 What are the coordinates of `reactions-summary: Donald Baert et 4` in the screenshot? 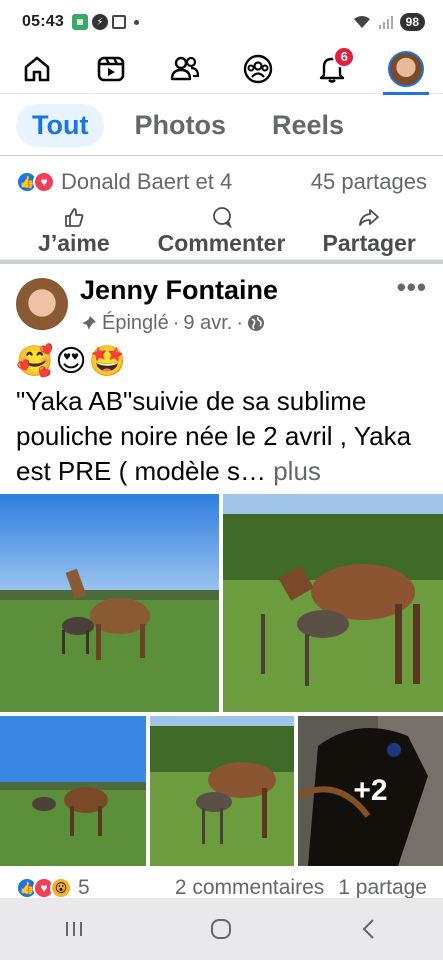 It's located at (146, 182).